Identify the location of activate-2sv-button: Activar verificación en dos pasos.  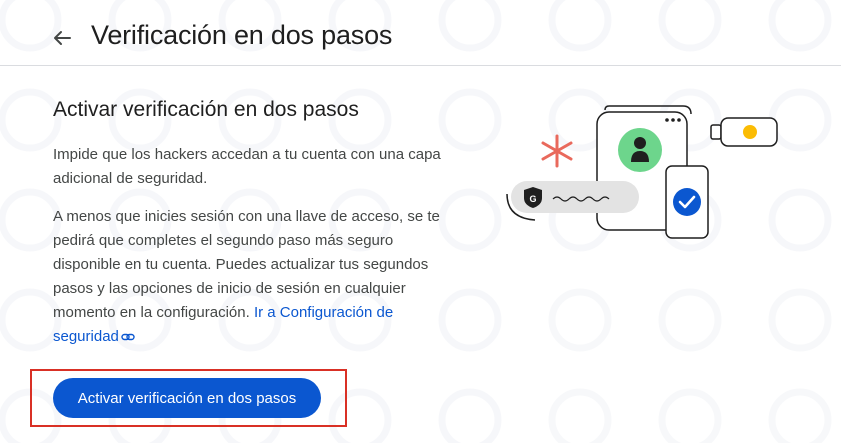
(187, 398).